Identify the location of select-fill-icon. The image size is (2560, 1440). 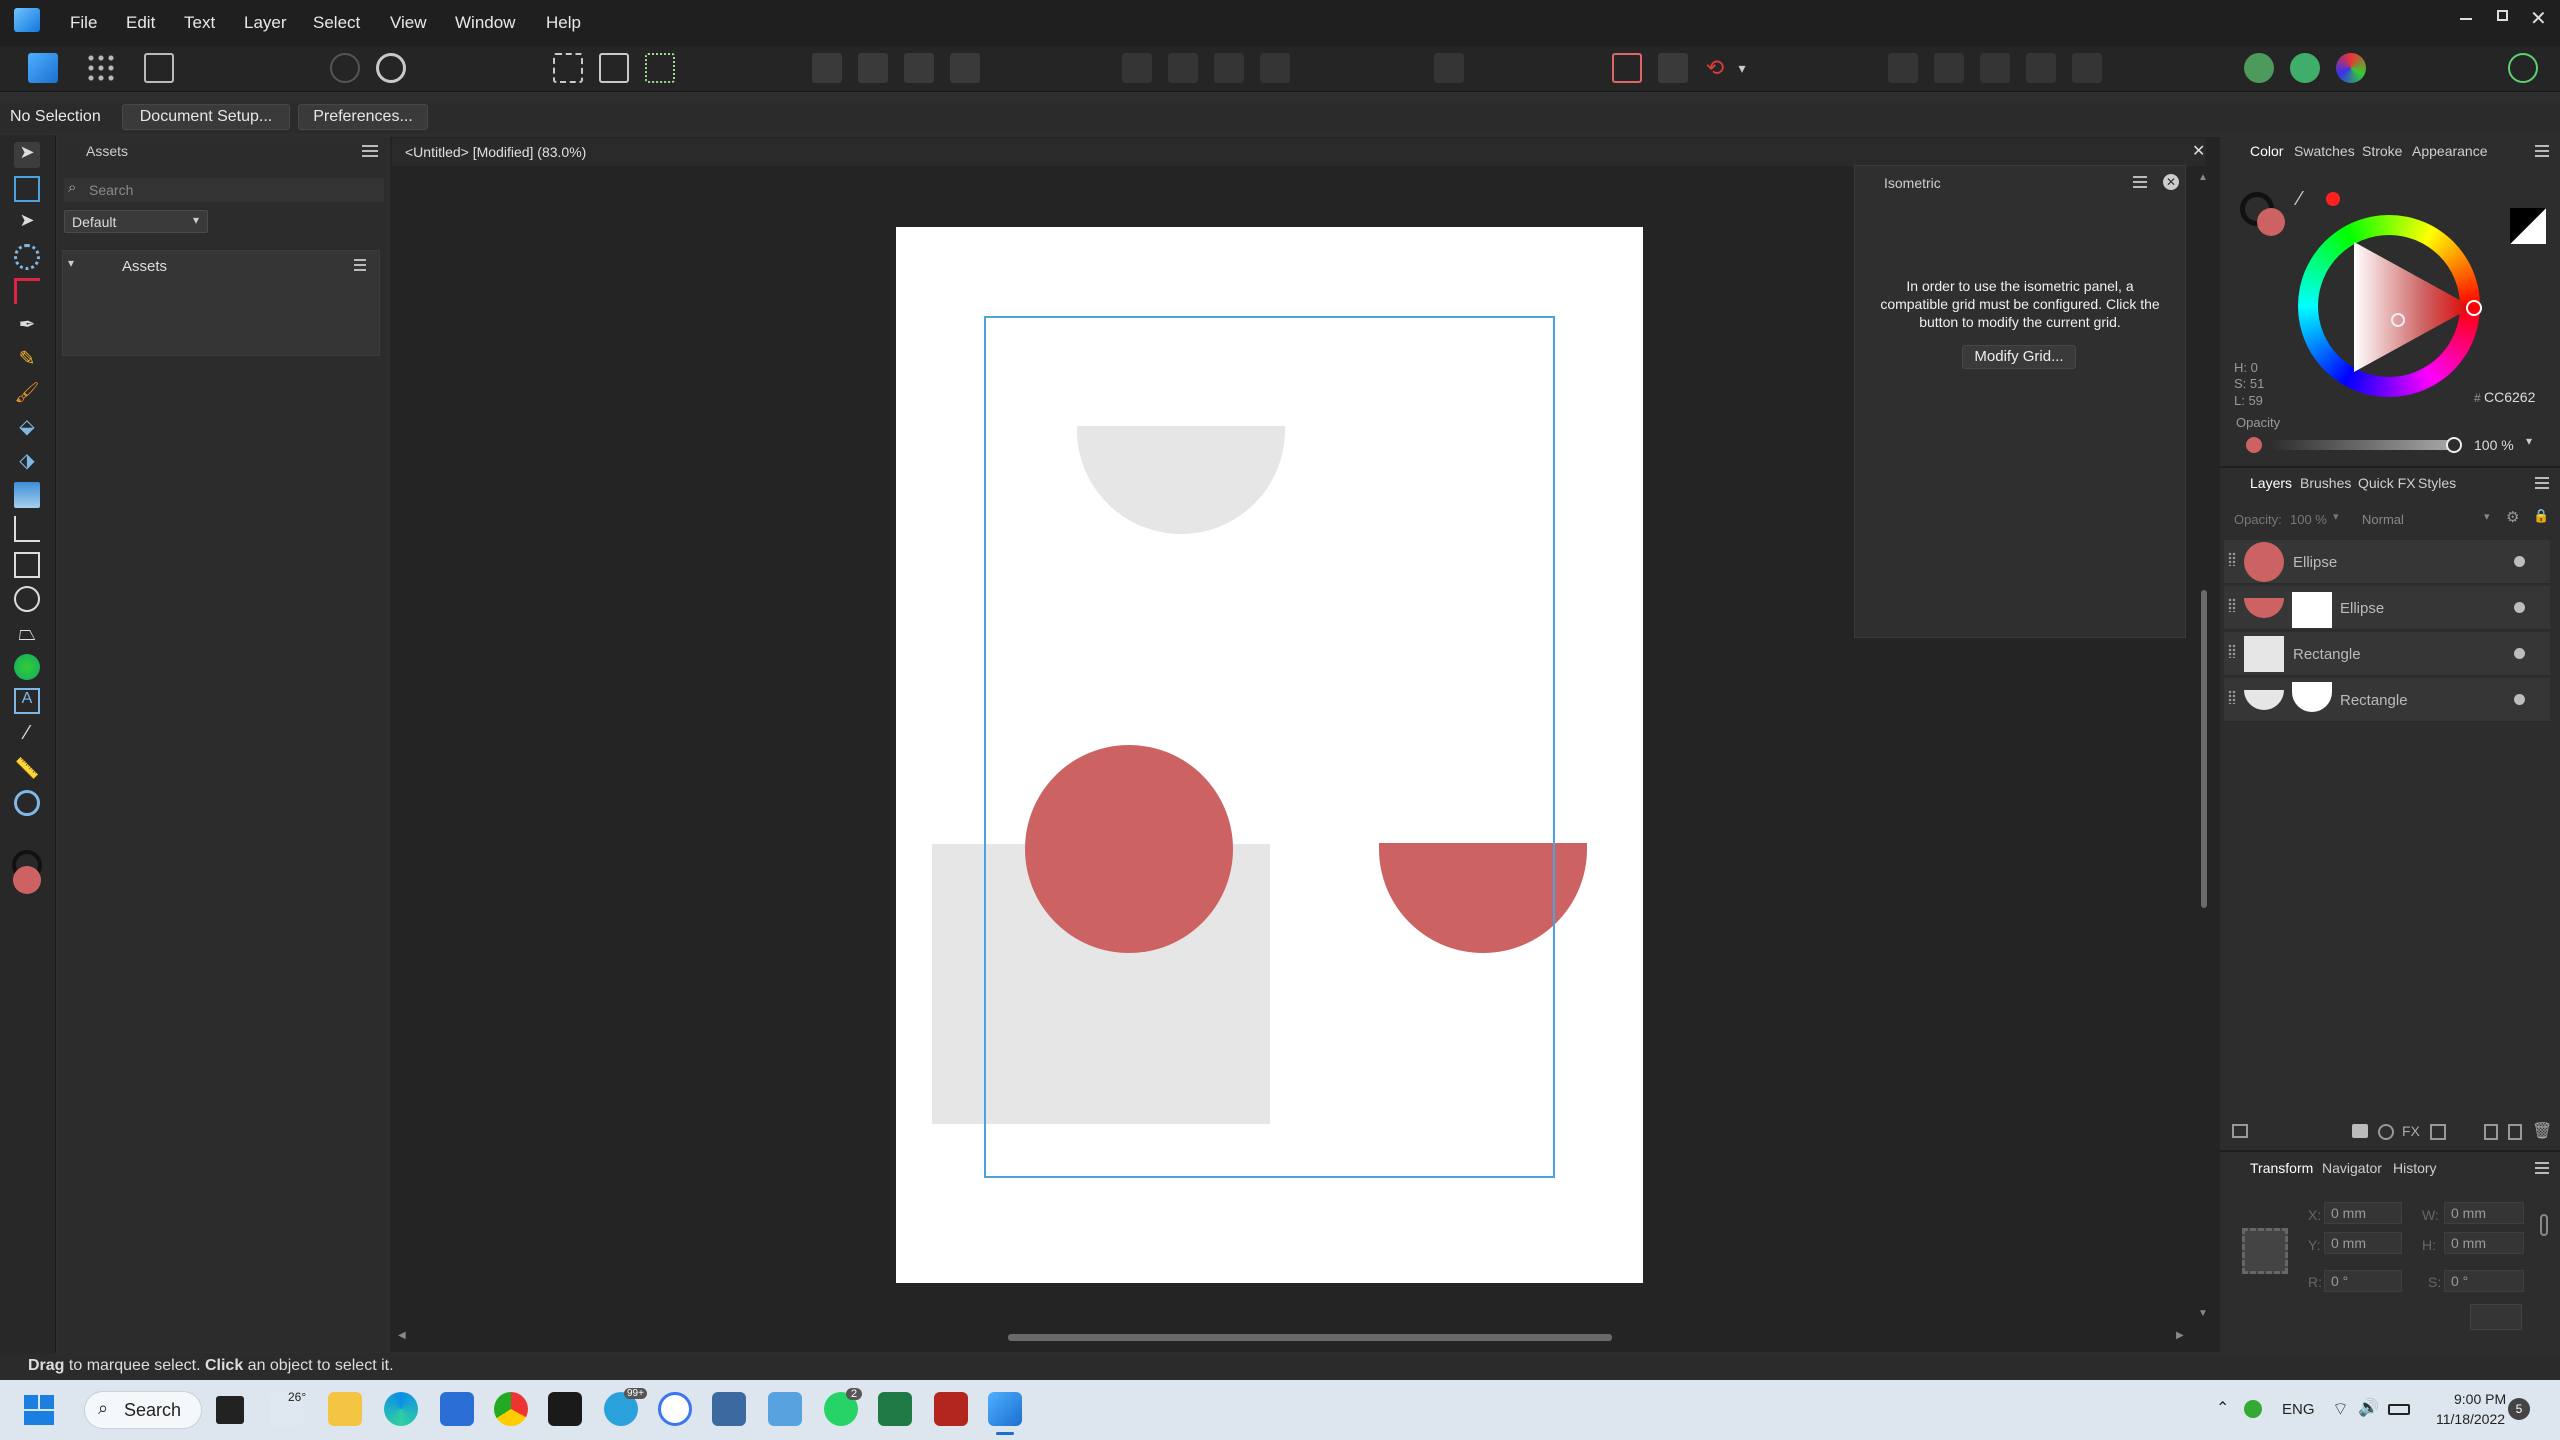
(614, 68).